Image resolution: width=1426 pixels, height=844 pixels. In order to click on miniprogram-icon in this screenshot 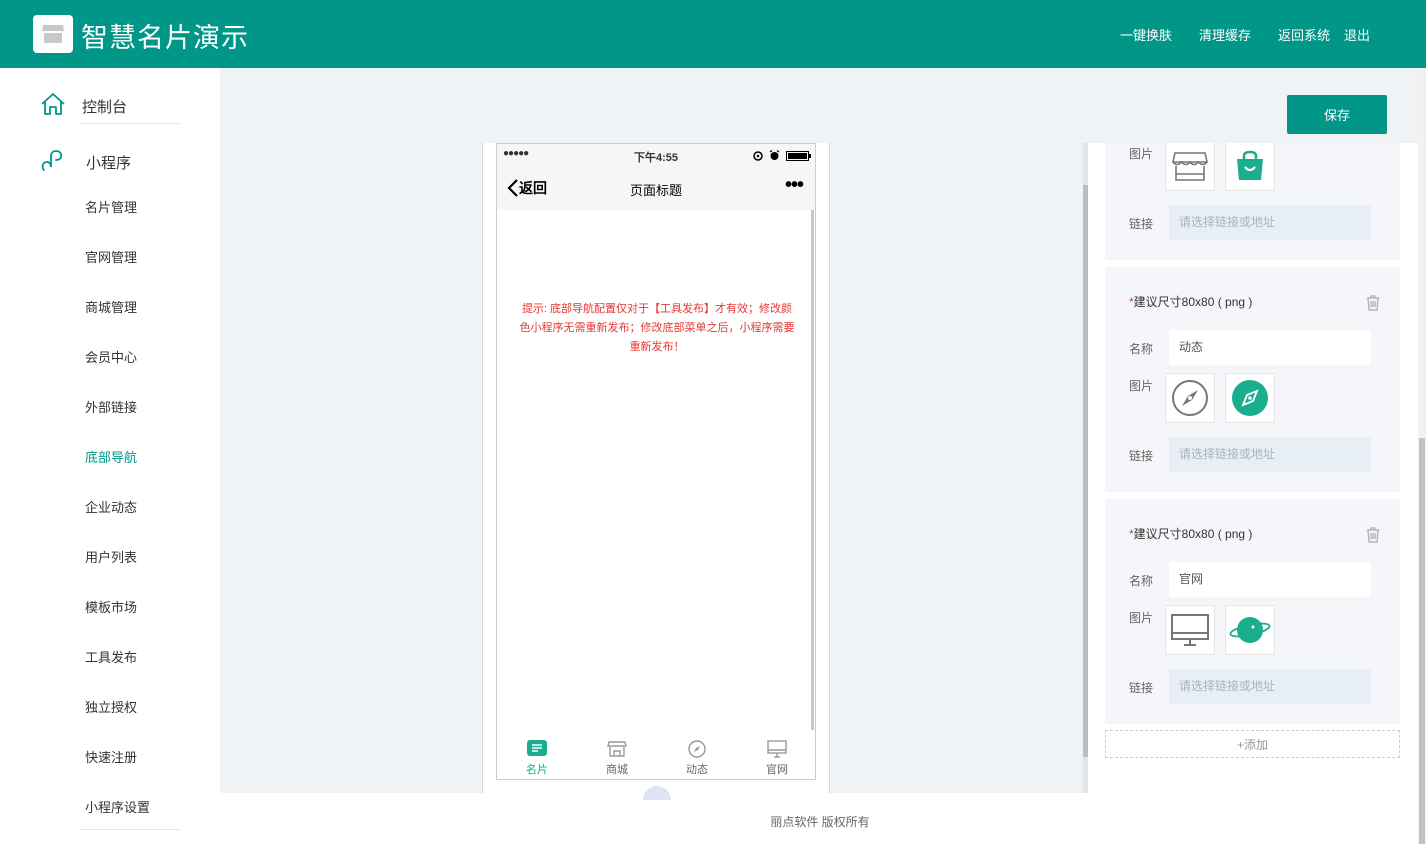, I will do `click(52, 160)`.